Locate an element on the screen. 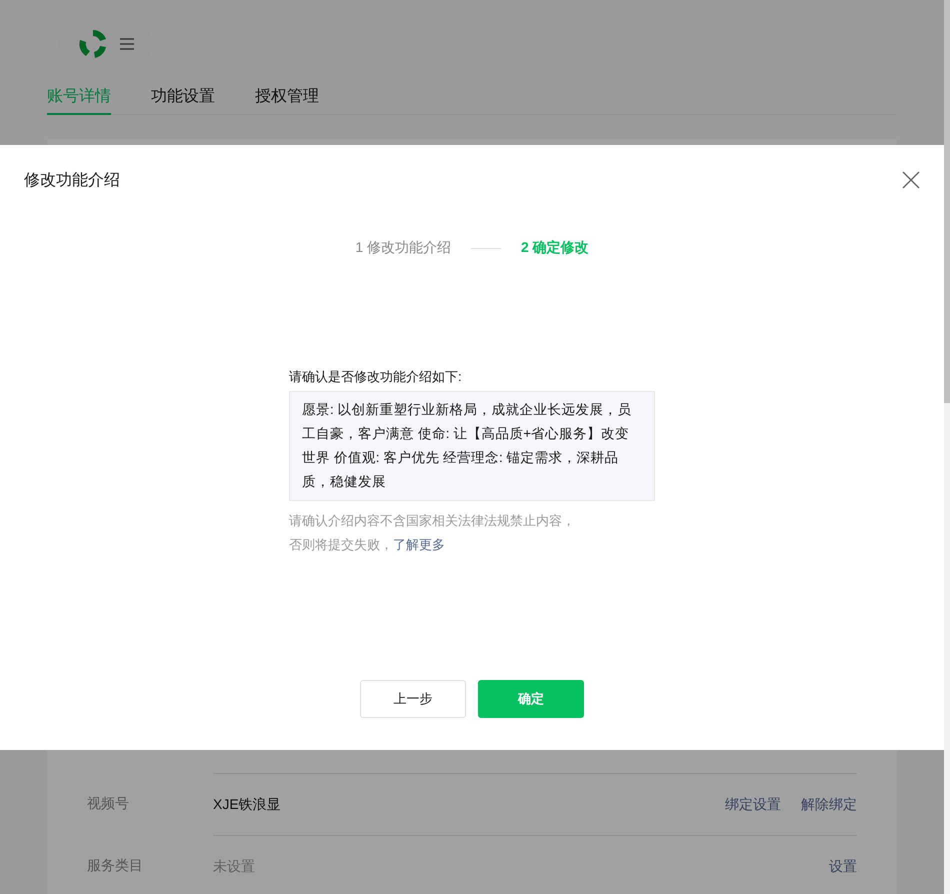  learn-more-link: 了解更多 is located at coordinates (419, 544).